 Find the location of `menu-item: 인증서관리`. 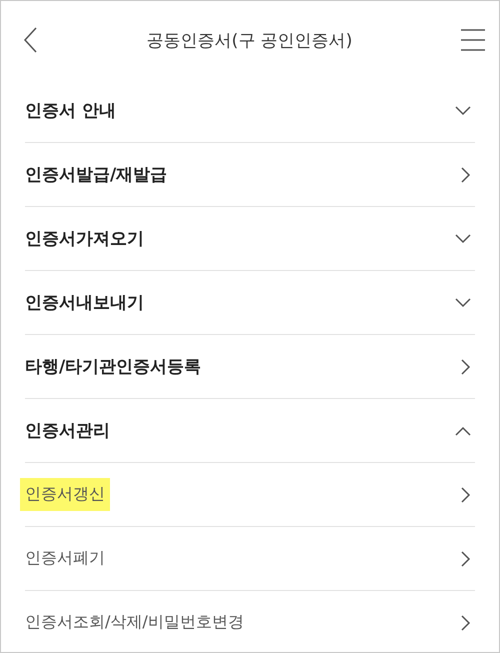

menu-item: 인증서관리 is located at coordinates (250, 430).